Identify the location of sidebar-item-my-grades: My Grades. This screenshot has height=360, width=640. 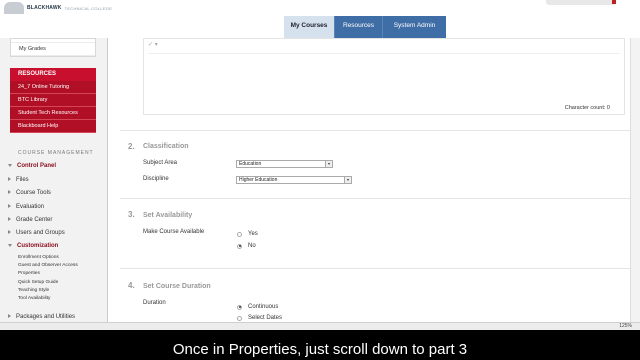
(53, 49).